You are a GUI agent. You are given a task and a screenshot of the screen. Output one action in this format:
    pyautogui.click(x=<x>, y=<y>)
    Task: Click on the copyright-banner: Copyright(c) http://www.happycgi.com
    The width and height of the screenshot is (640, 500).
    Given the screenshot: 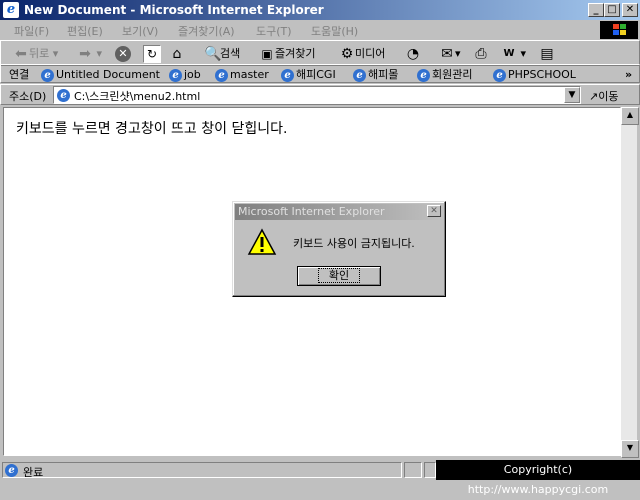 What is the action you would take?
    pyautogui.click(x=538, y=478)
    